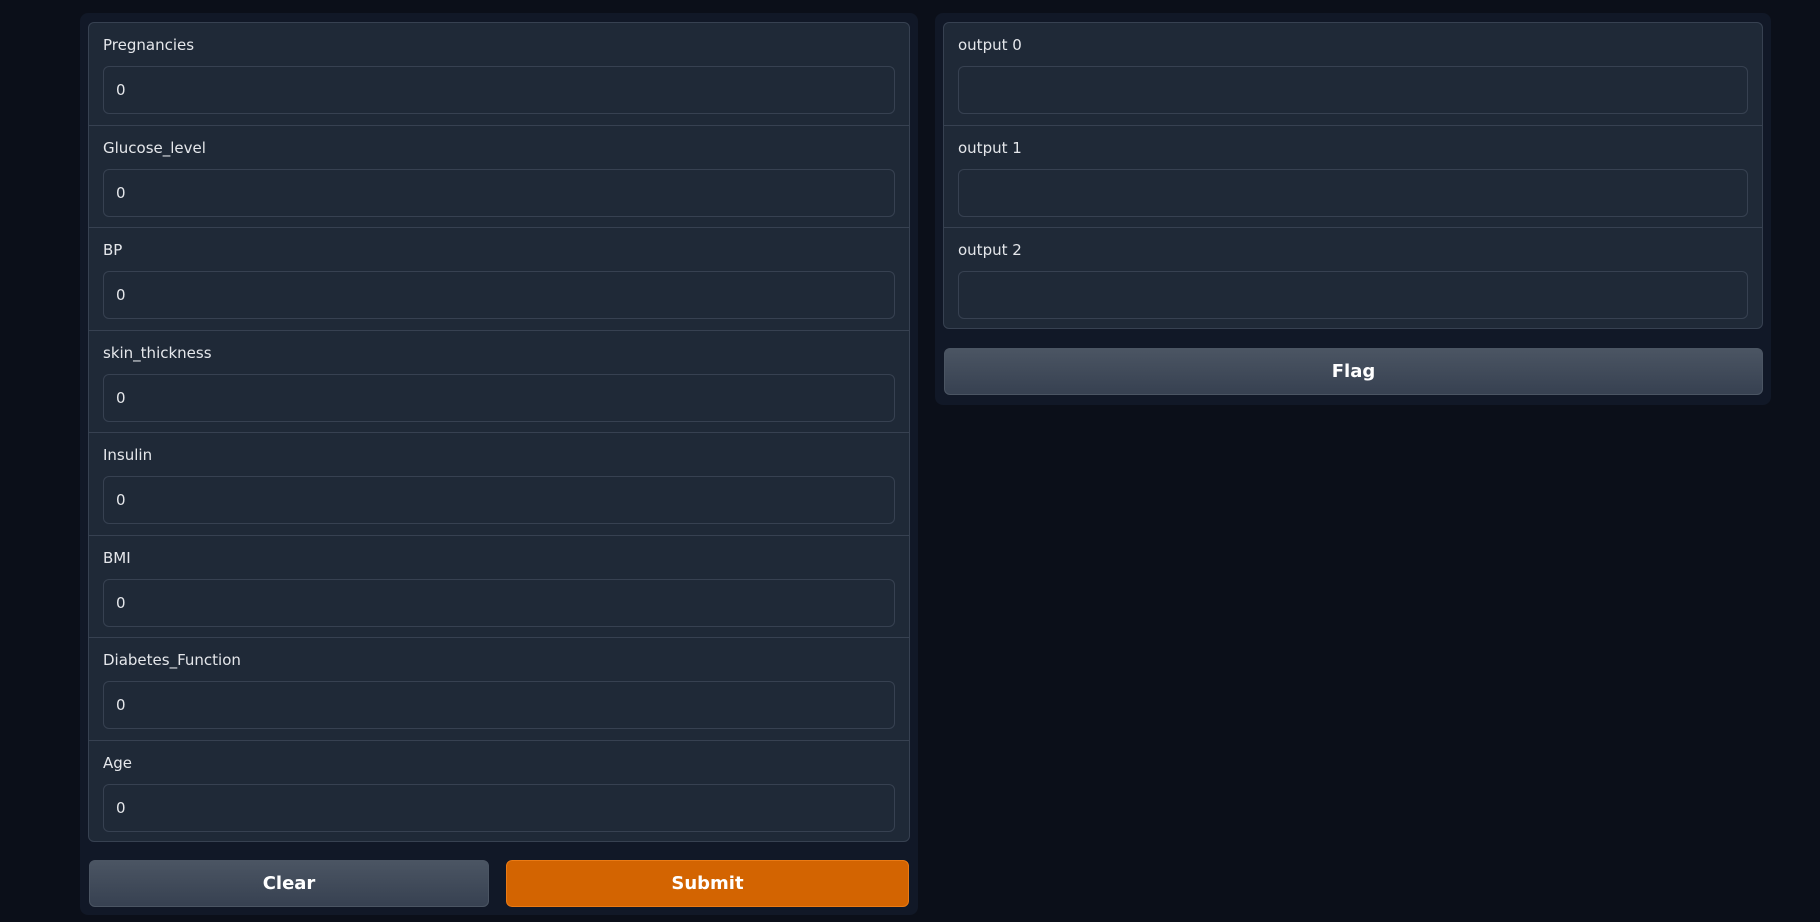  I want to click on field-bmi: BMI, so click(499, 587).